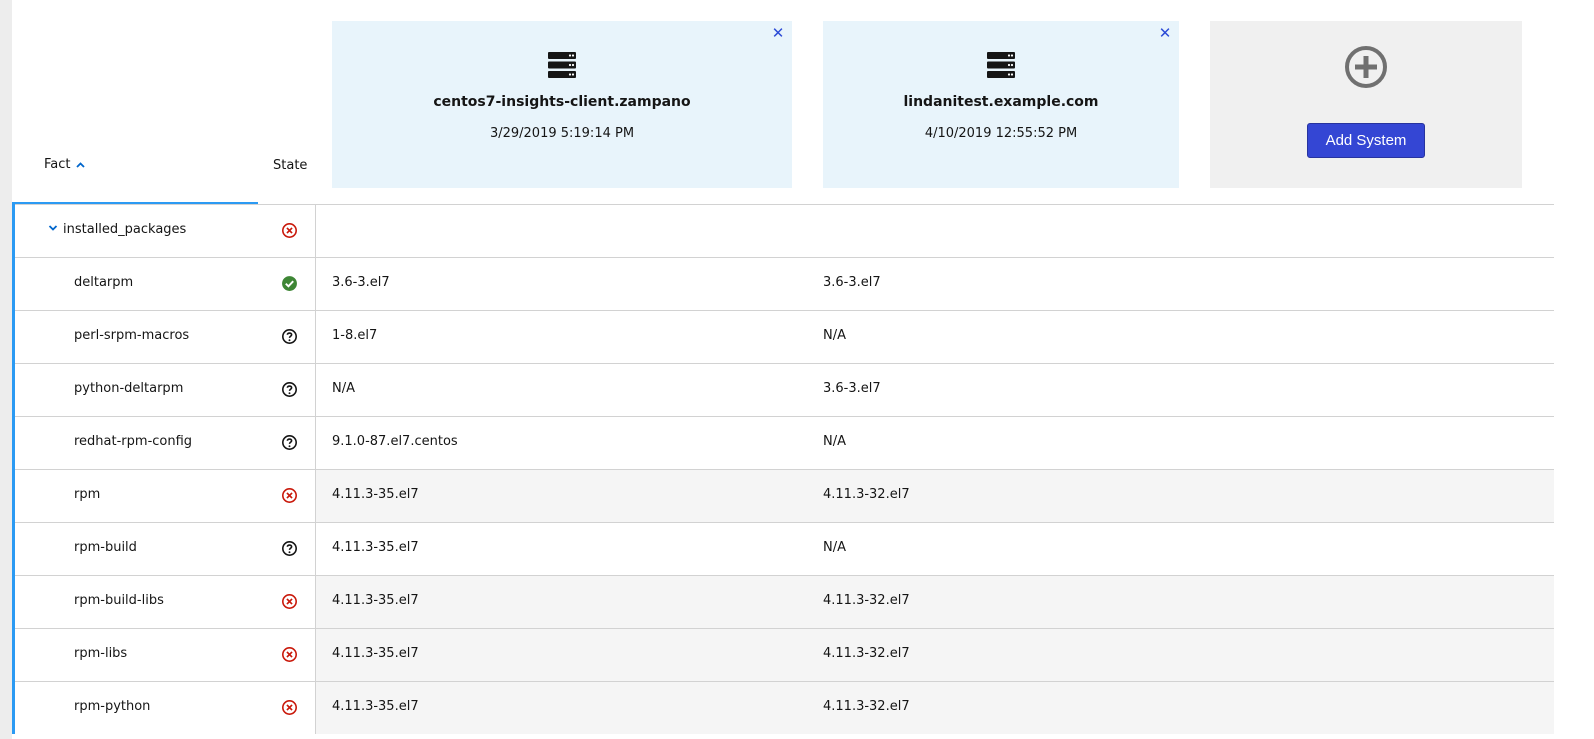  What do you see at coordinates (783, 654) in the screenshot?
I see `table-row: rpm-libs 4.11.3-35.el7 4.11.3-32.el7` at bounding box center [783, 654].